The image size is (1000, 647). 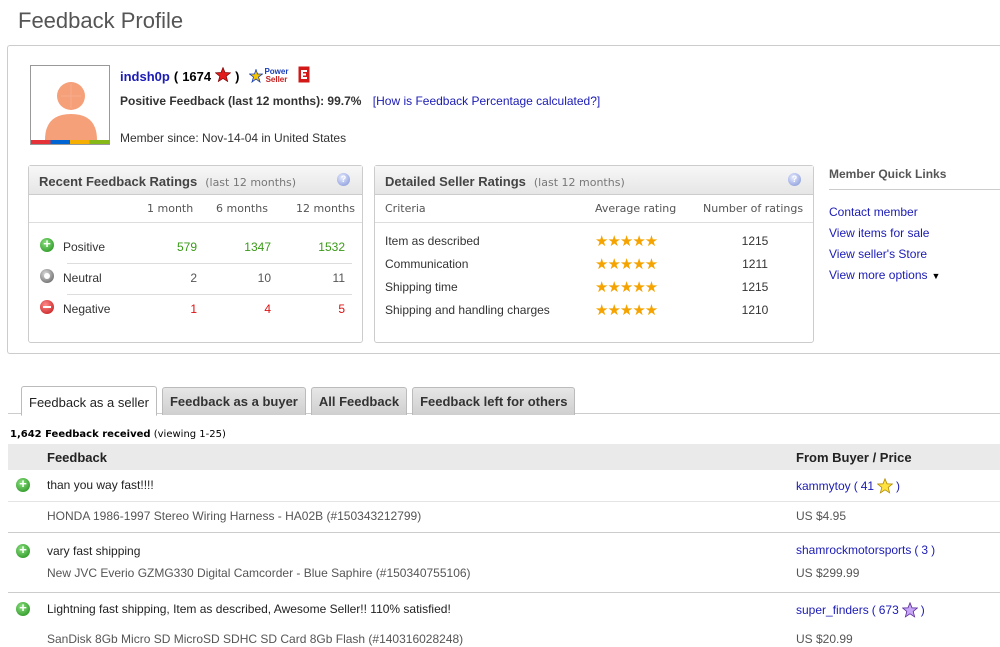 I want to click on view-more-options-link: View more options ▼, so click(x=914, y=275).